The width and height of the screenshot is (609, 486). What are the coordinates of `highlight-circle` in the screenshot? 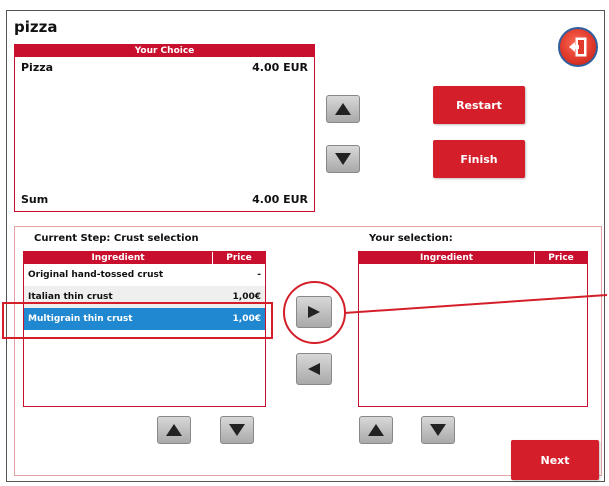 It's located at (314, 312).